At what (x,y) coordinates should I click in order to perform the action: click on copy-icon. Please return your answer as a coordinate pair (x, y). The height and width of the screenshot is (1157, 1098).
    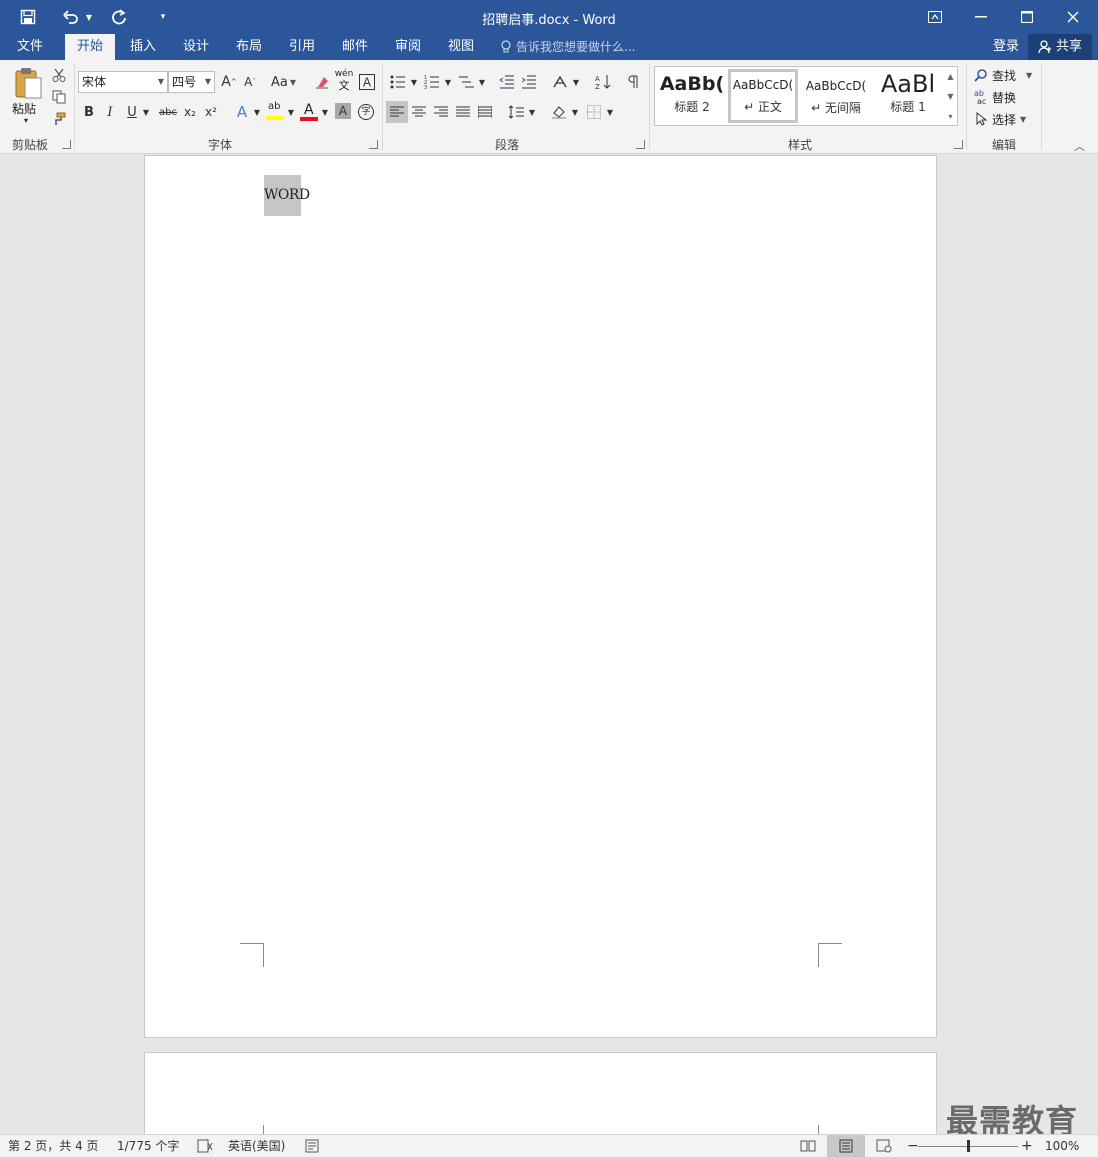
    Looking at the image, I should click on (59, 97).